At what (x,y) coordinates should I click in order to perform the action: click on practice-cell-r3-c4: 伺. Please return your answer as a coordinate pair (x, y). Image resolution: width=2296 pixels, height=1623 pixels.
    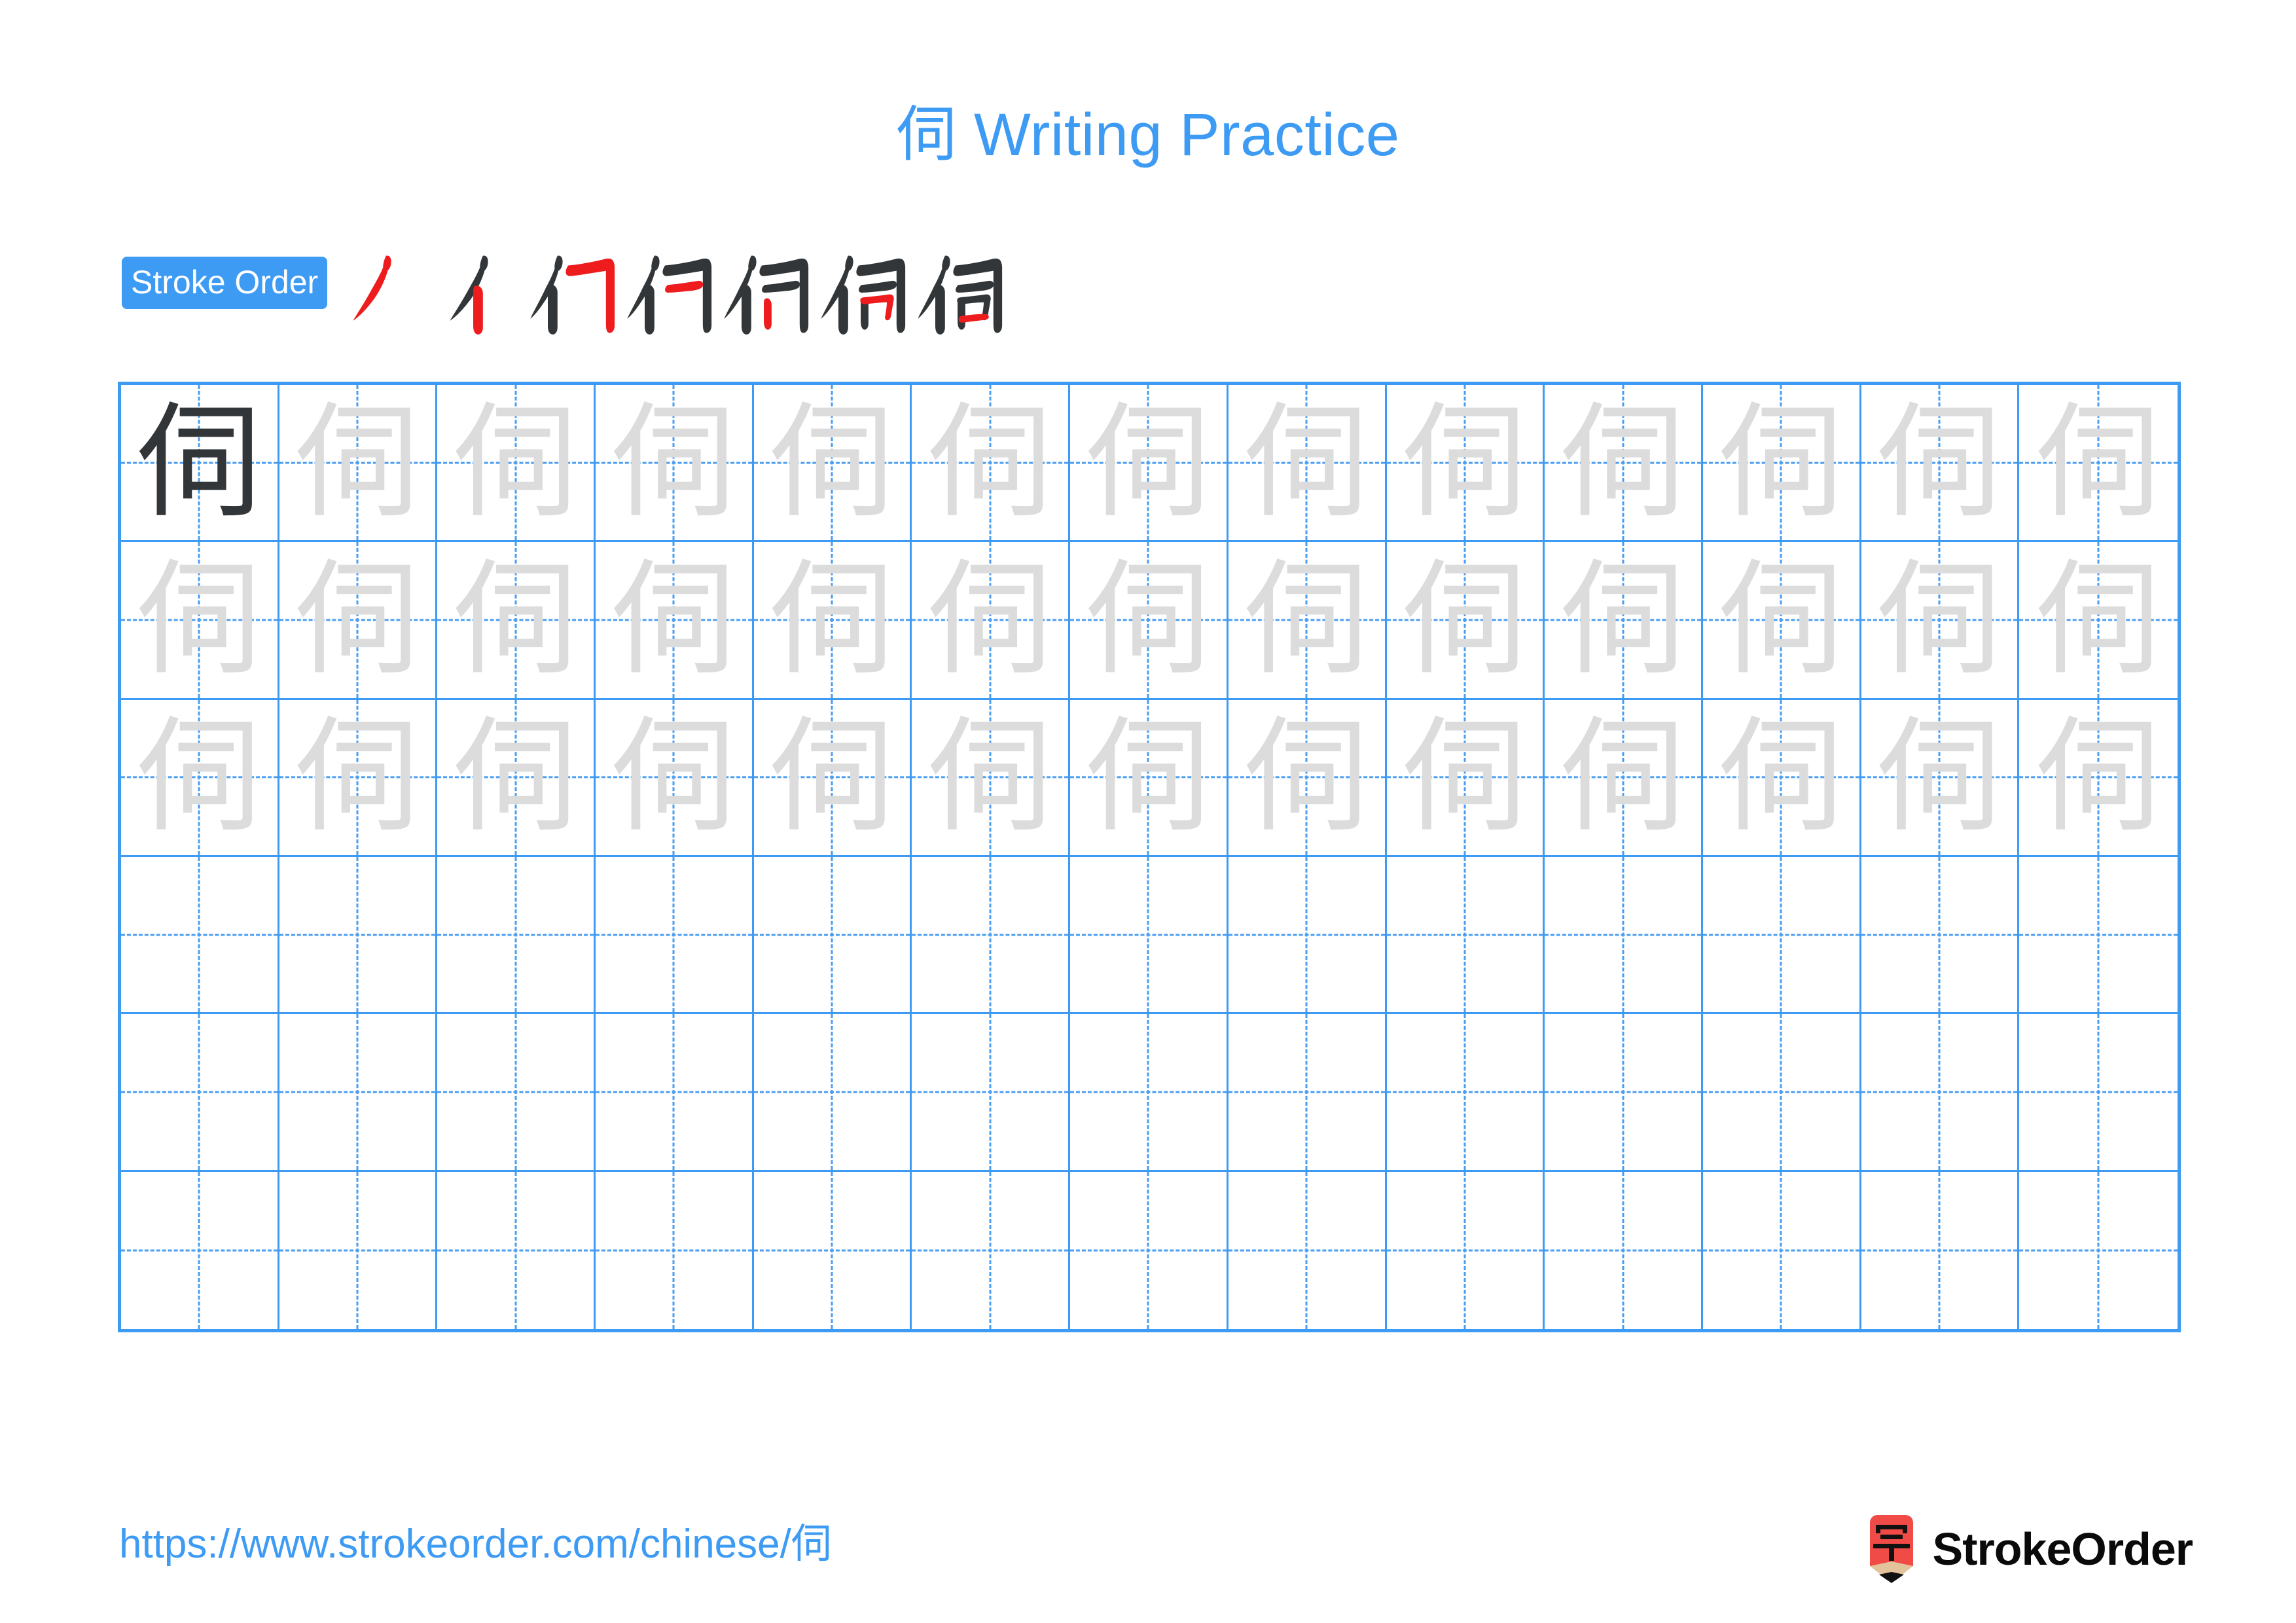
    Looking at the image, I should click on (675, 778).